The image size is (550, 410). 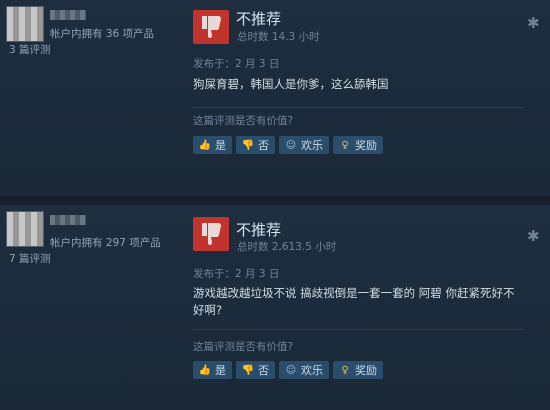 What do you see at coordinates (354, 301) in the screenshot?
I see `review-text: 游戏越改越垃圾不说 搞歧视倒是一套一套的 阿碧 你赶紧死好不好啊?` at bounding box center [354, 301].